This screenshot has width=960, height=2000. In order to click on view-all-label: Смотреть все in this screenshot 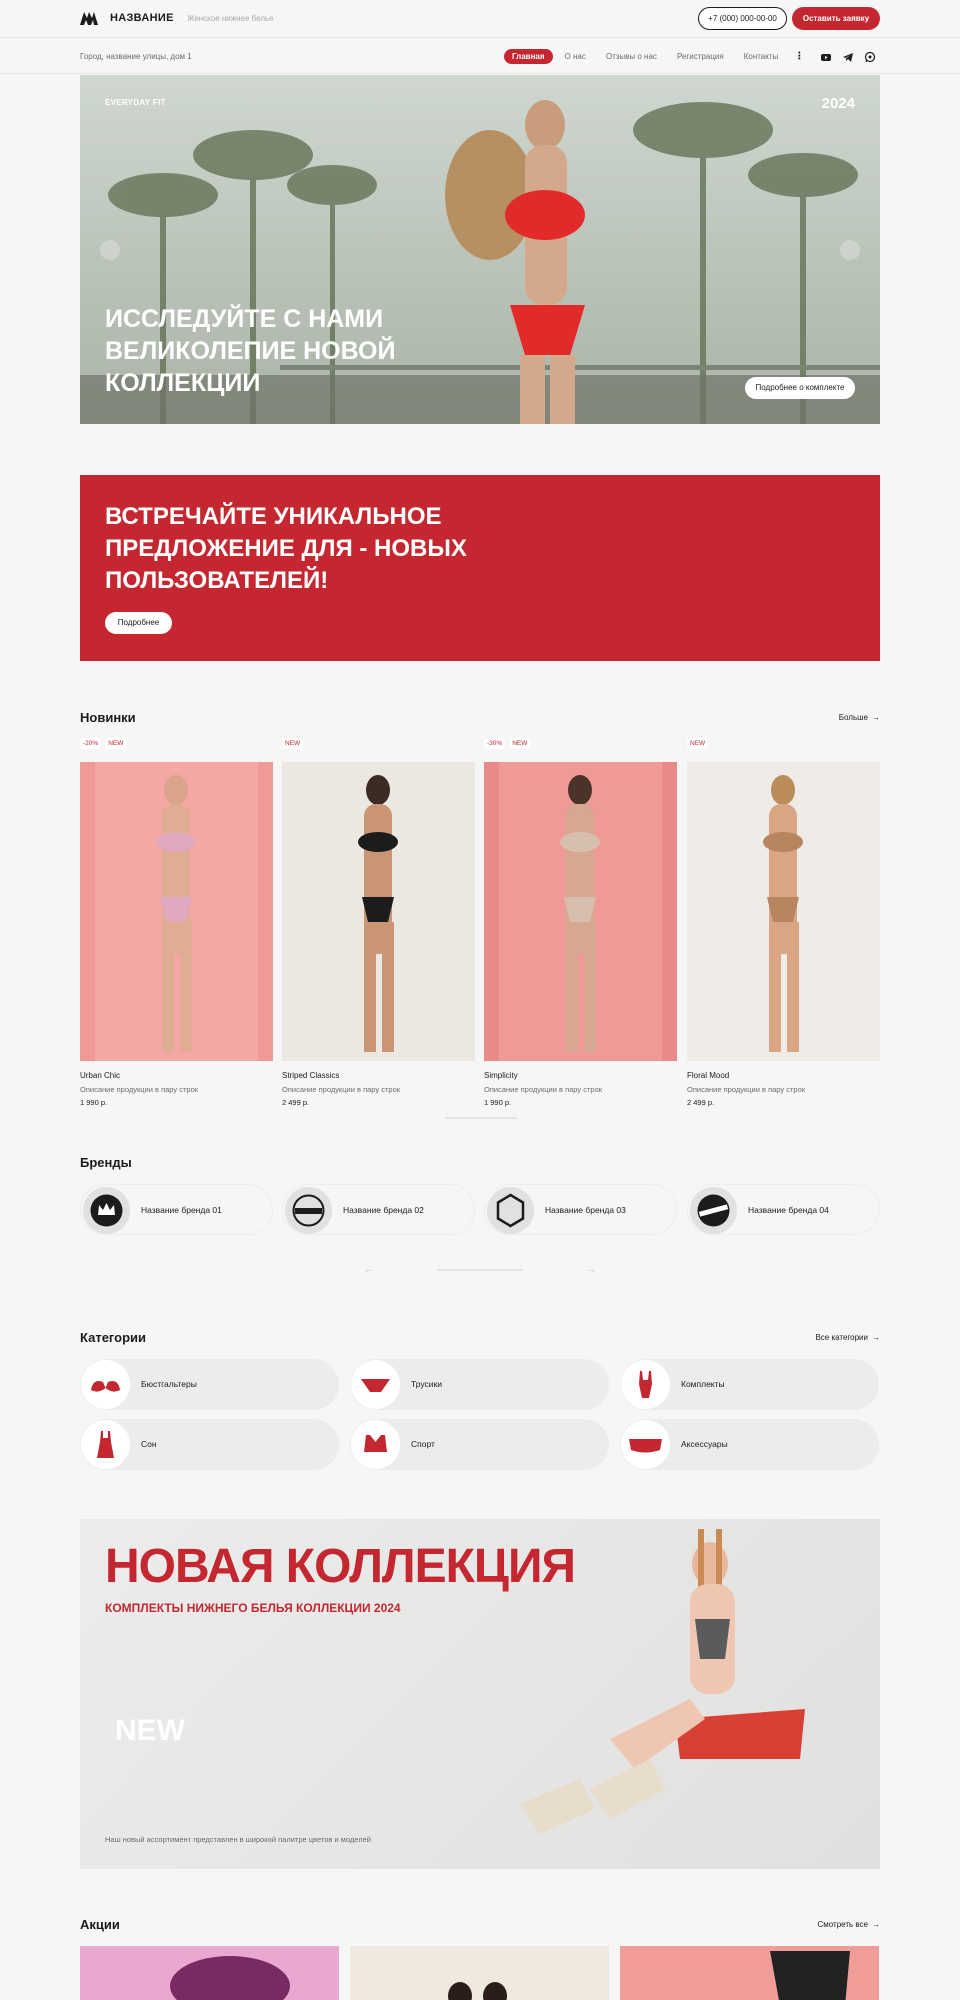, I will do `click(842, 1924)`.